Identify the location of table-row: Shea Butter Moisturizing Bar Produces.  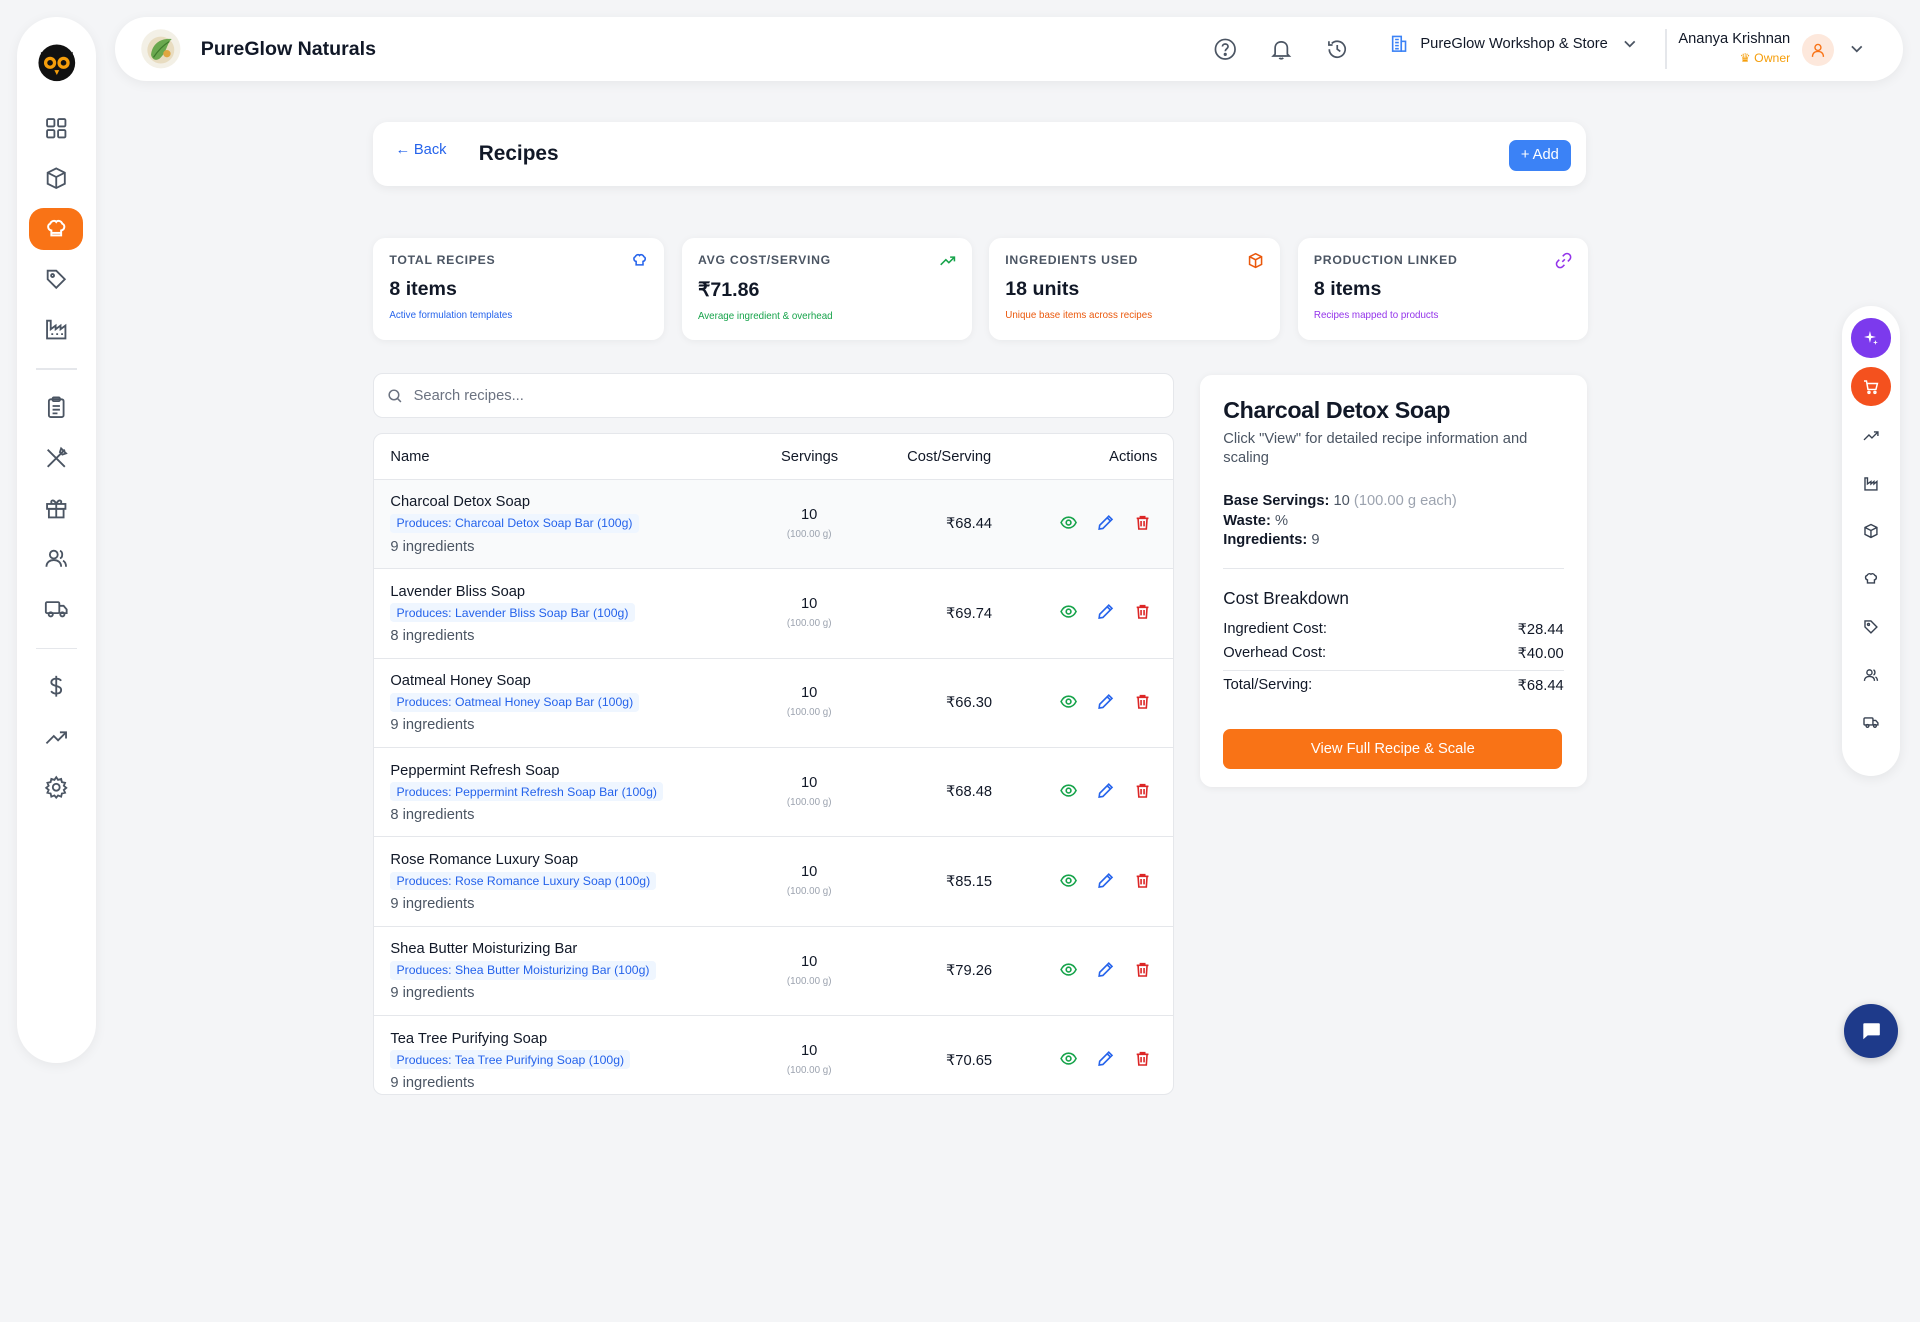
(774, 972).